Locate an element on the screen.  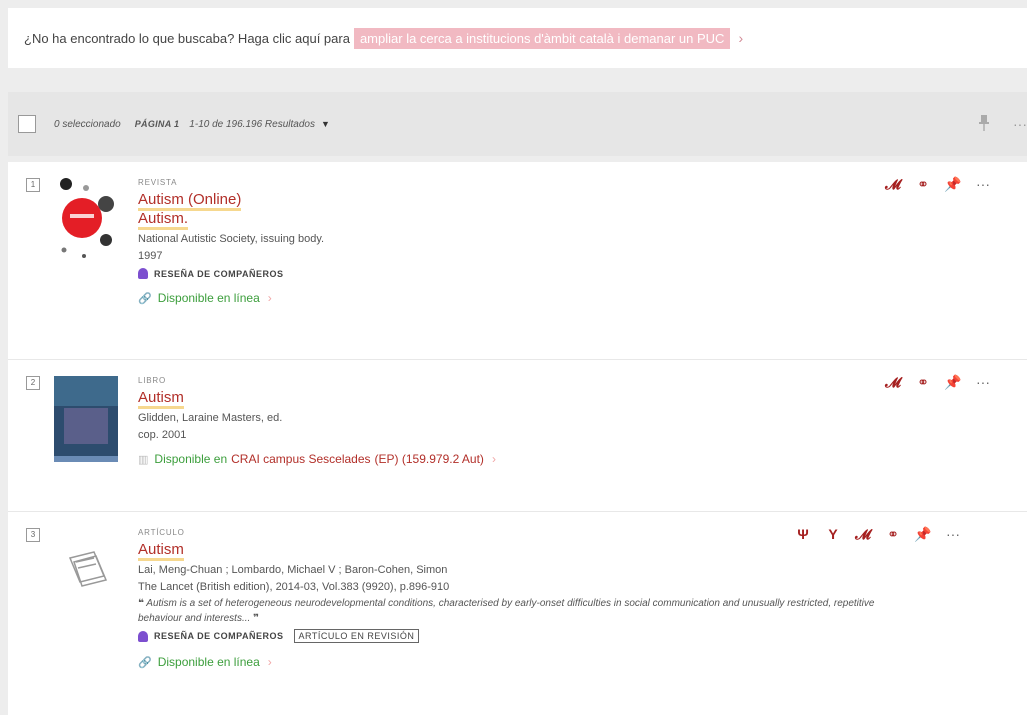
quote-close-icon: ❞ is located at coordinates (256, 618).